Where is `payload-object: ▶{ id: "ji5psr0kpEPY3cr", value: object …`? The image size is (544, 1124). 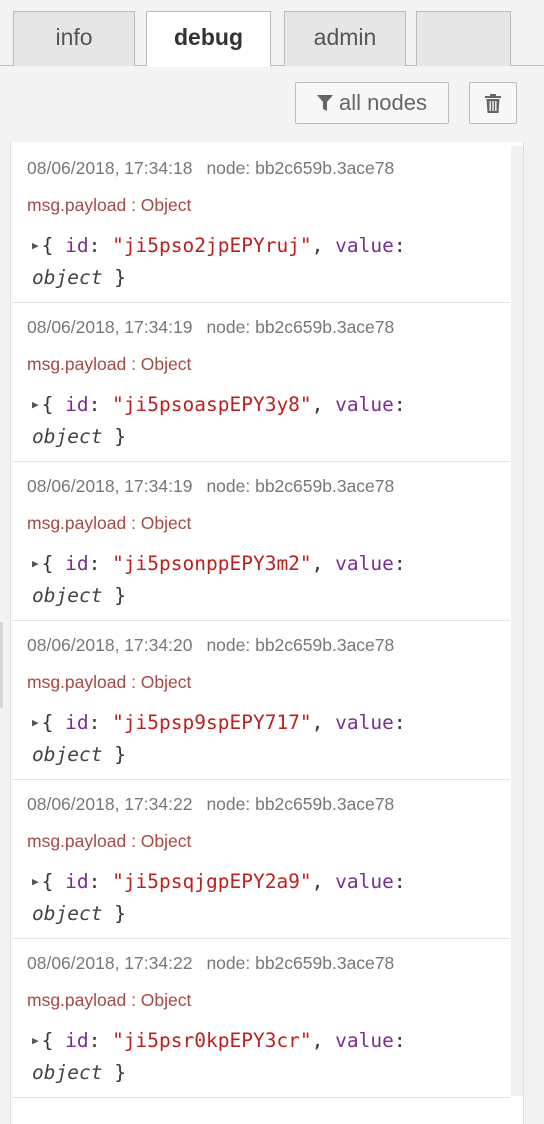 payload-object: ▶{ id: "ji5psr0kpEPY3cr", value: object … is located at coordinates (219, 1057).